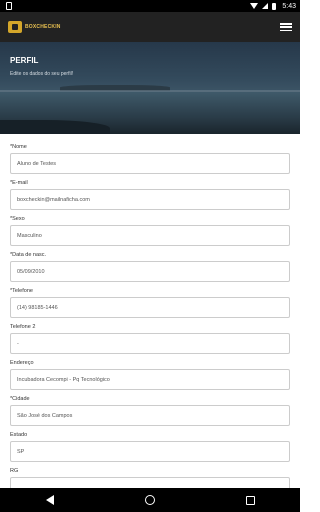 This screenshot has height=512, width=320. What do you see at coordinates (150, 27) in the screenshot?
I see `app-bar: BOXCHECKIN` at bounding box center [150, 27].